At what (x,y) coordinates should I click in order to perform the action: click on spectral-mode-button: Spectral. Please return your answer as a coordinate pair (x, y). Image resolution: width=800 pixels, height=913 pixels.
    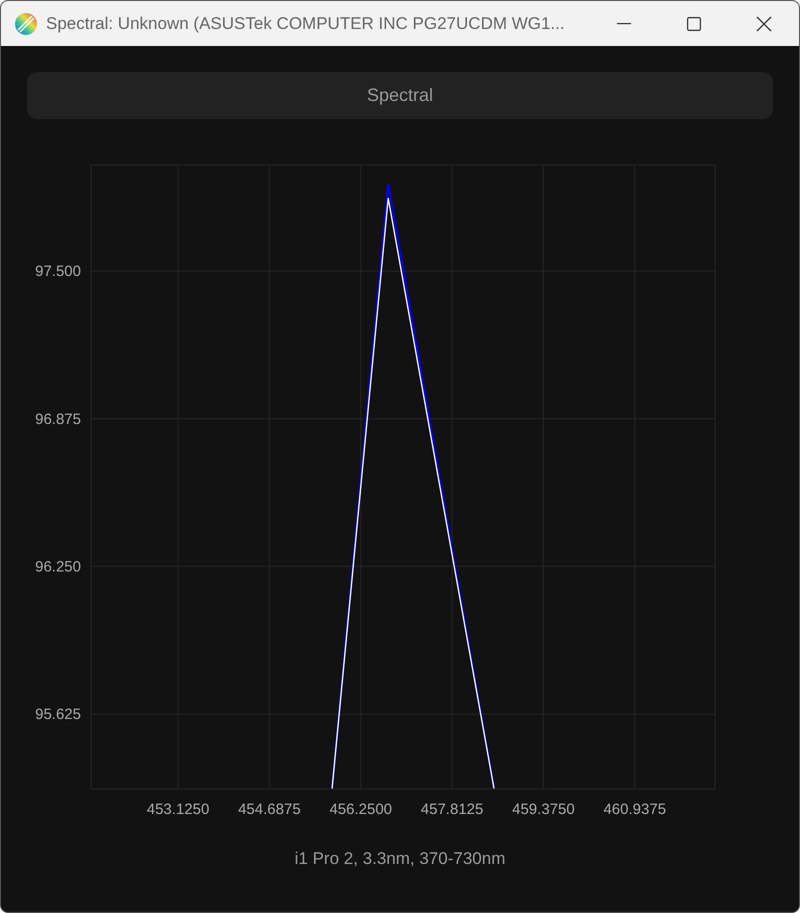
    Looking at the image, I should click on (400, 95).